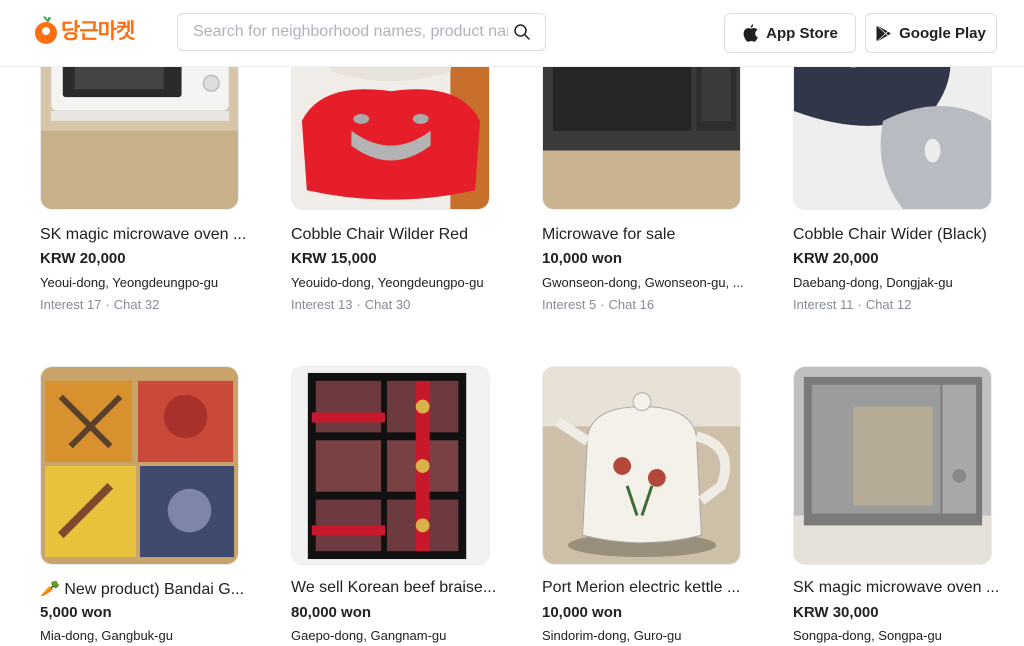 The image size is (1024, 646). I want to click on search-bar, so click(361, 32).